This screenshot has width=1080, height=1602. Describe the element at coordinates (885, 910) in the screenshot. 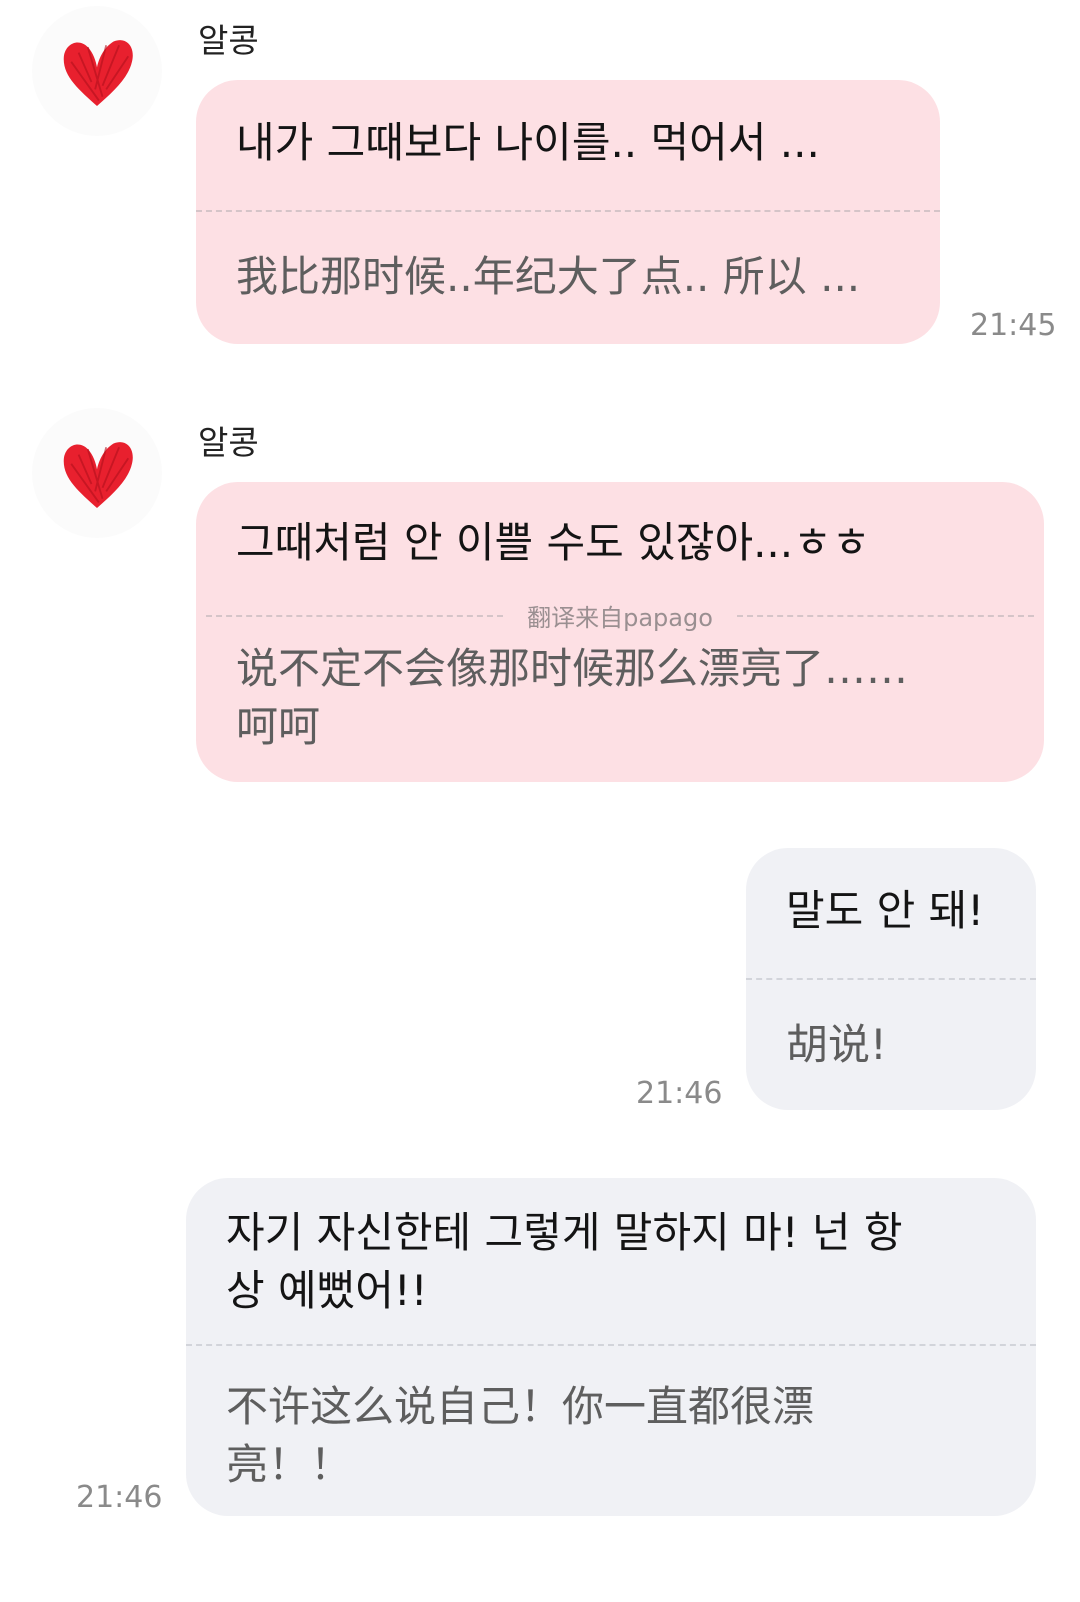

I see `message-original-text: 말도 안 돼!` at that location.